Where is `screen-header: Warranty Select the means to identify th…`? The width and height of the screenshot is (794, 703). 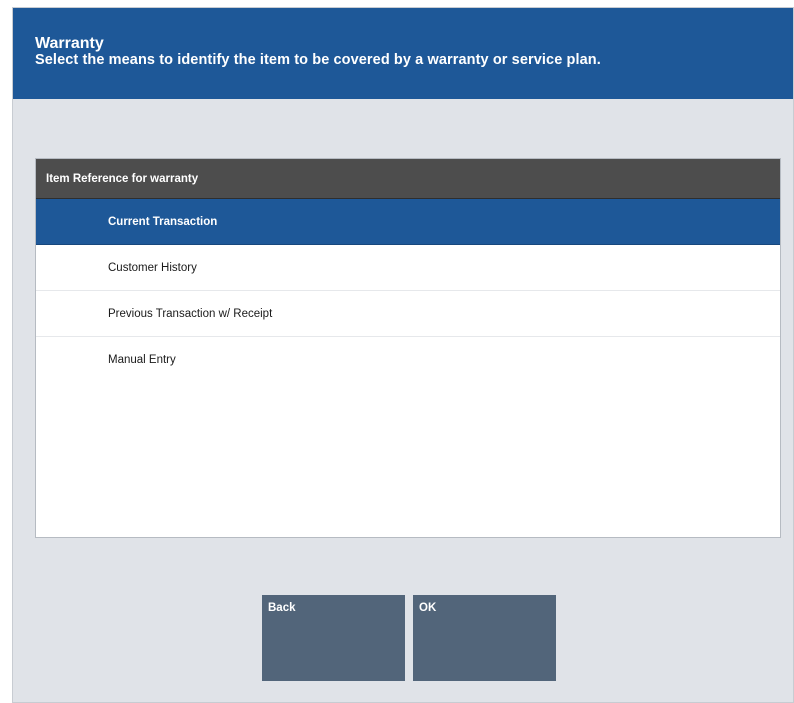
screen-header: Warranty Select the means to identify th… is located at coordinates (403, 53).